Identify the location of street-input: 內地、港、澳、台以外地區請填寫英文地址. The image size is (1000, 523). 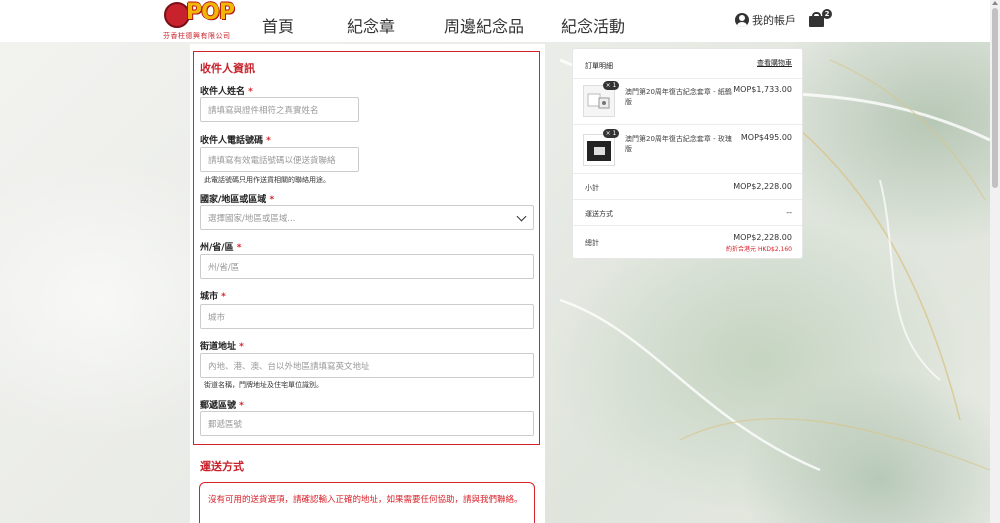
(367, 365).